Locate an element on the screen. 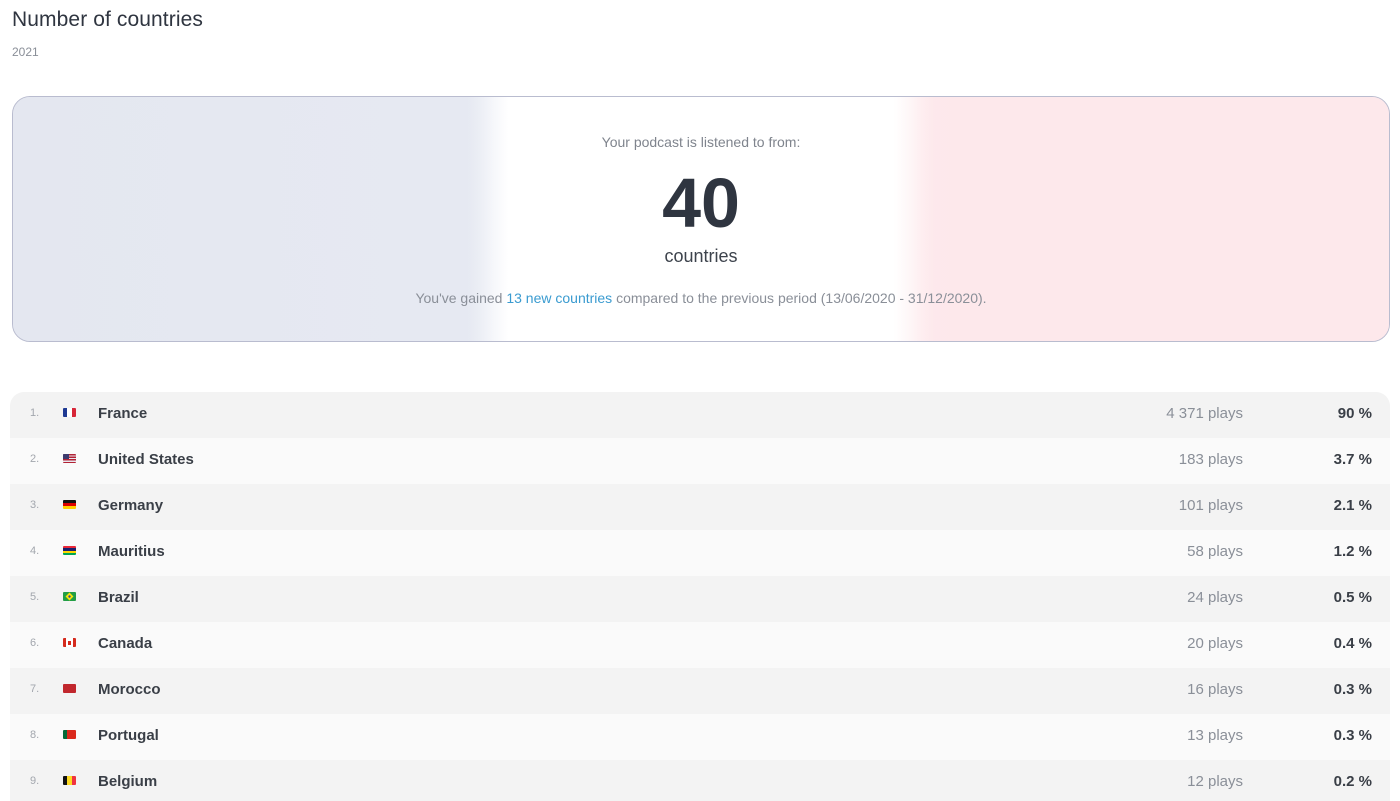  country-name: Belgium is located at coordinates (128, 781).